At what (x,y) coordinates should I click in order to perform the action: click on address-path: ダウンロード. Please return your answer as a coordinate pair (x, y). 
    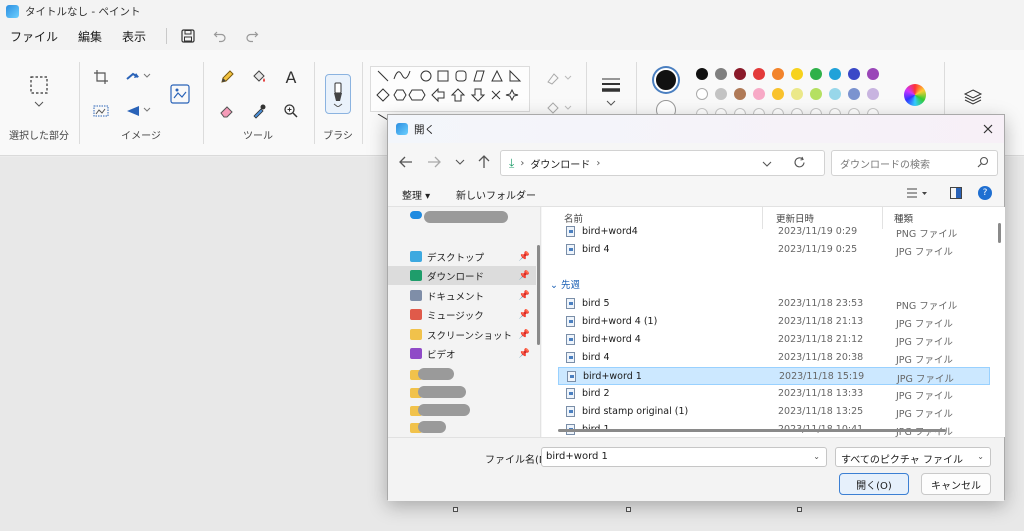
    Looking at the image, I should click on (560, 163).